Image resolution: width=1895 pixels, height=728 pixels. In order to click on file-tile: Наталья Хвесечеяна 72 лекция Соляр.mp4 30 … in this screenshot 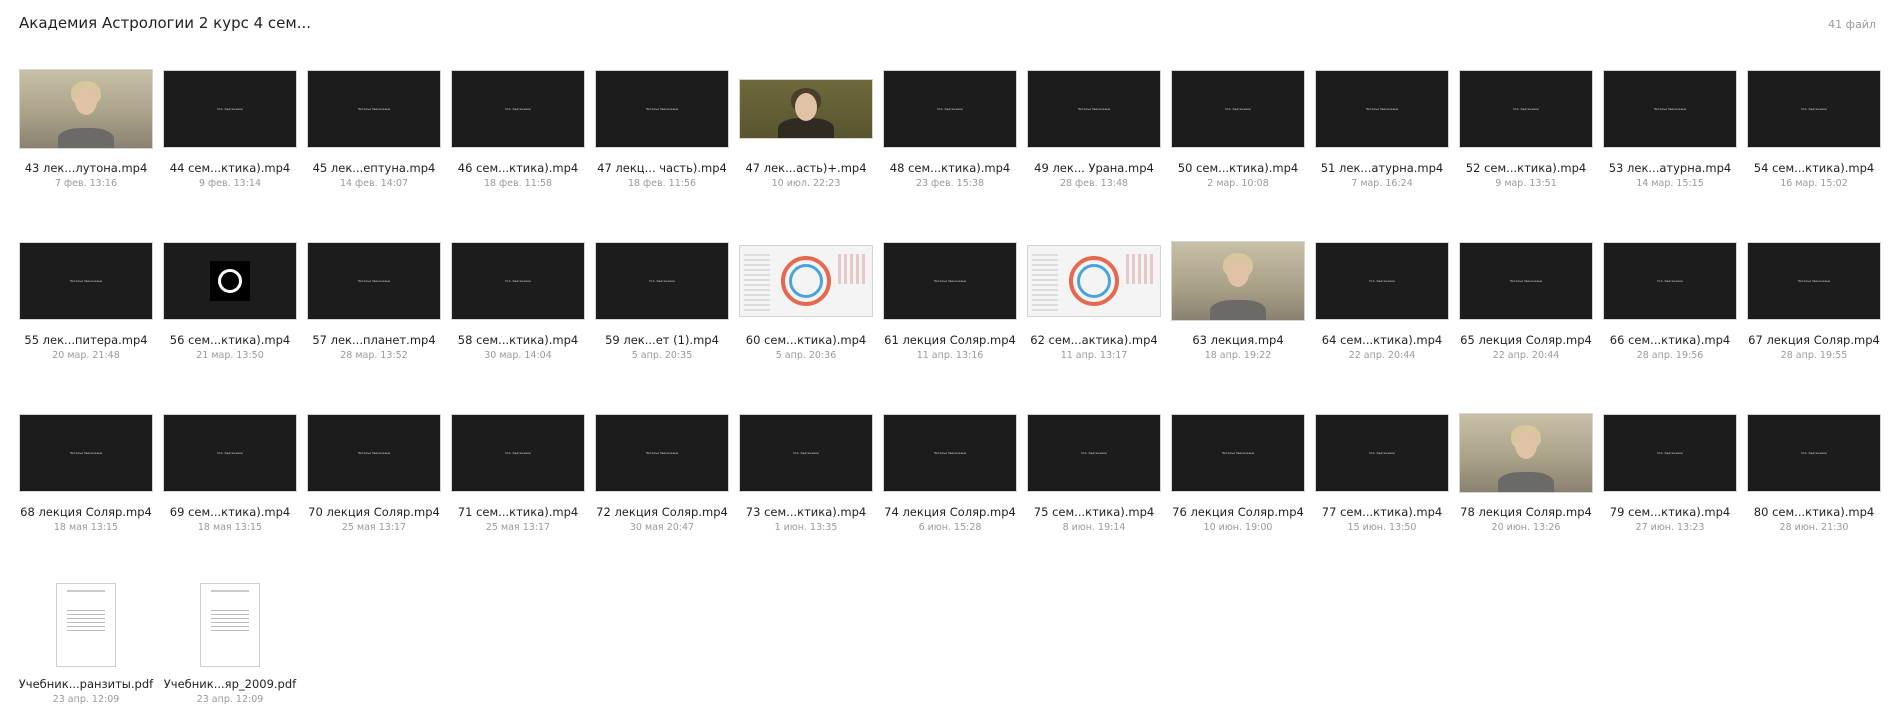, I will do `click(662, 481)`.